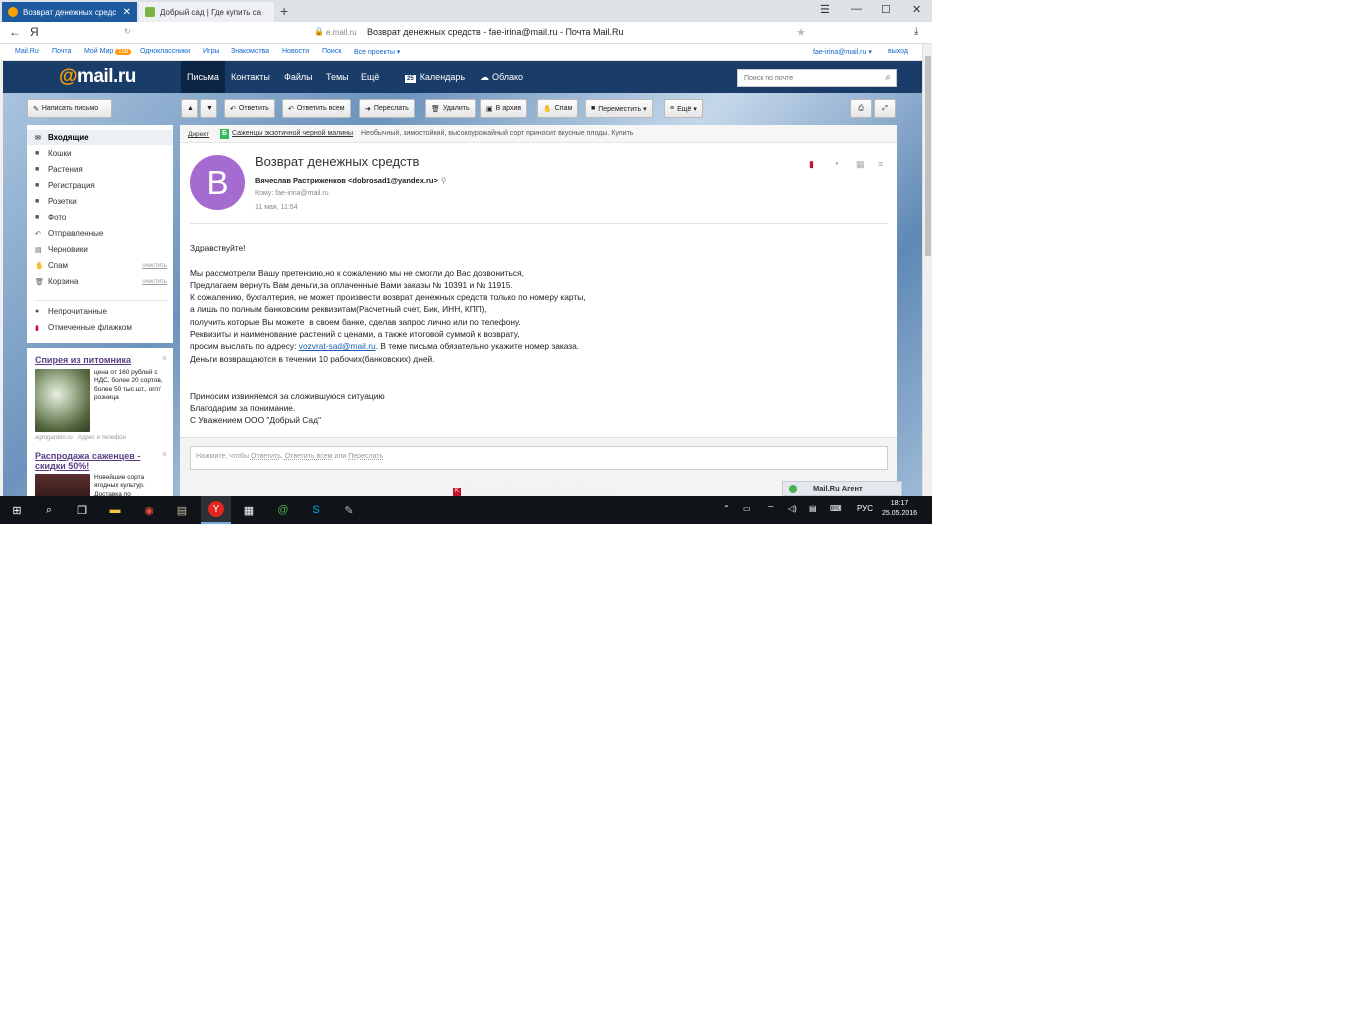 The image size is (1365, 1024). I want to click on portal-link-all-projects: Все проекты ▾, so click(377, 52).